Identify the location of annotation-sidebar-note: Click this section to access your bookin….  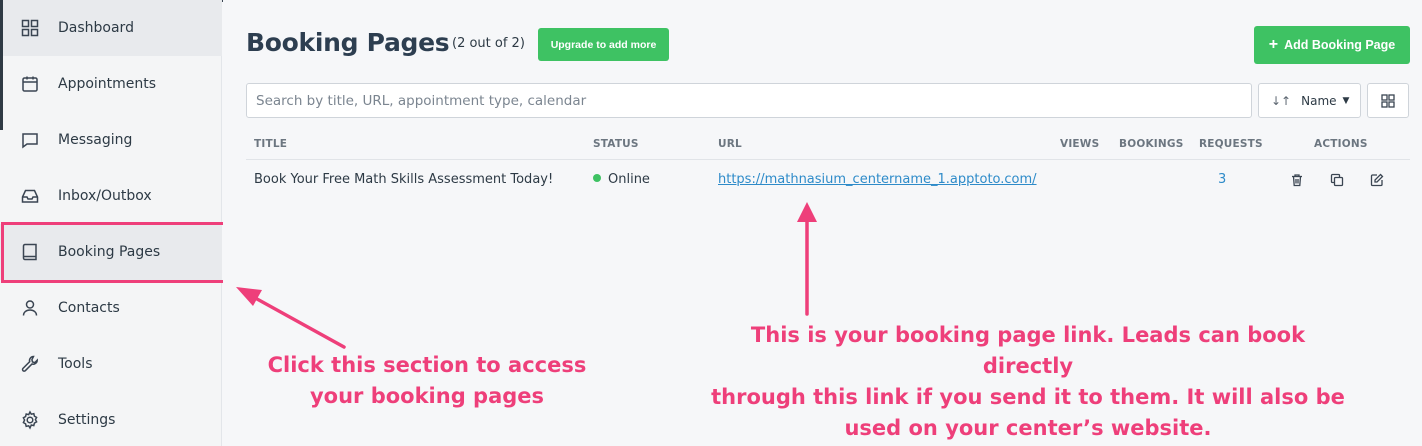
(427, 381).